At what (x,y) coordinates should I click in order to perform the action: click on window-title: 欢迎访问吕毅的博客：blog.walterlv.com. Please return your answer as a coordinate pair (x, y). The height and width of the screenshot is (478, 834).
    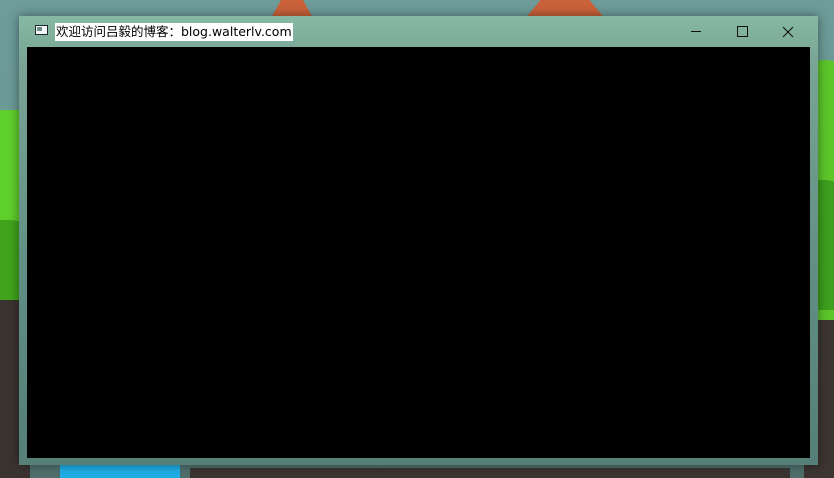
    Looking at the image, I should click on (174, 32).